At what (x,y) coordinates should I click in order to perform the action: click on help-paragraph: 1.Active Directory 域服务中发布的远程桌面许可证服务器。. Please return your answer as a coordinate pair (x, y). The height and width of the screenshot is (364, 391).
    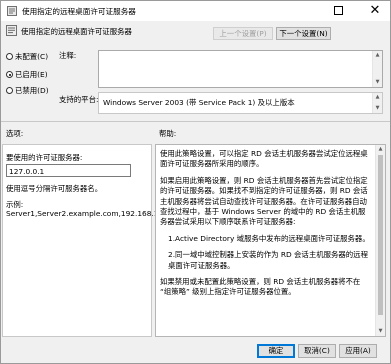
    Looking at the image, I should click on (269, 238).